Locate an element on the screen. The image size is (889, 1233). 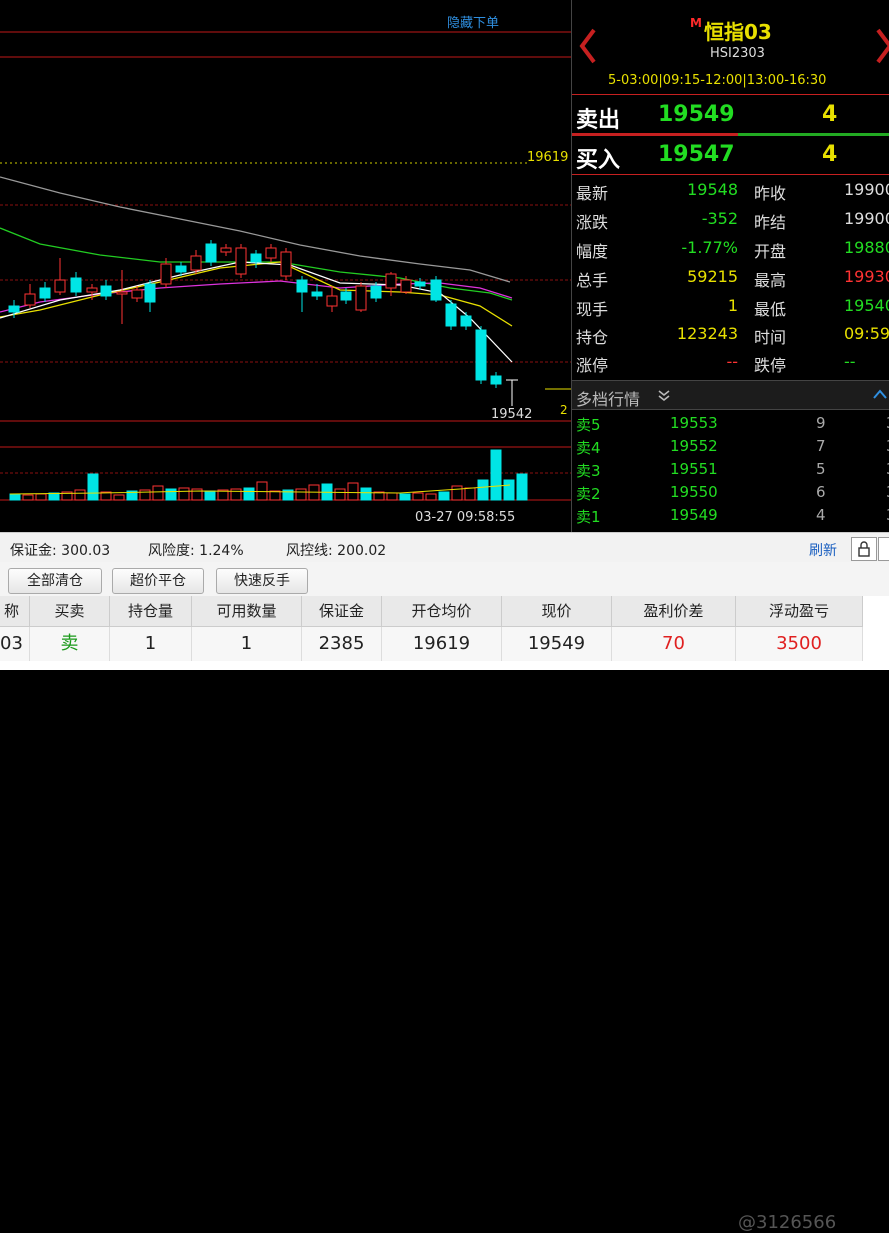
buy-row: 买入 19547 4 is located at coordinates (730, 156).